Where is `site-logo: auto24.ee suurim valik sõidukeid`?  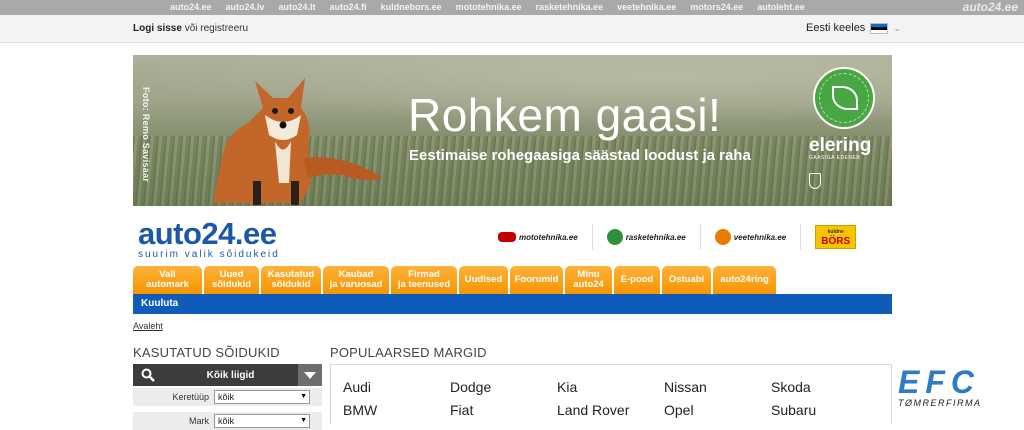
site-logo: auto24.ee suurim valik sõidukeid is located at coordinates (209, 238).